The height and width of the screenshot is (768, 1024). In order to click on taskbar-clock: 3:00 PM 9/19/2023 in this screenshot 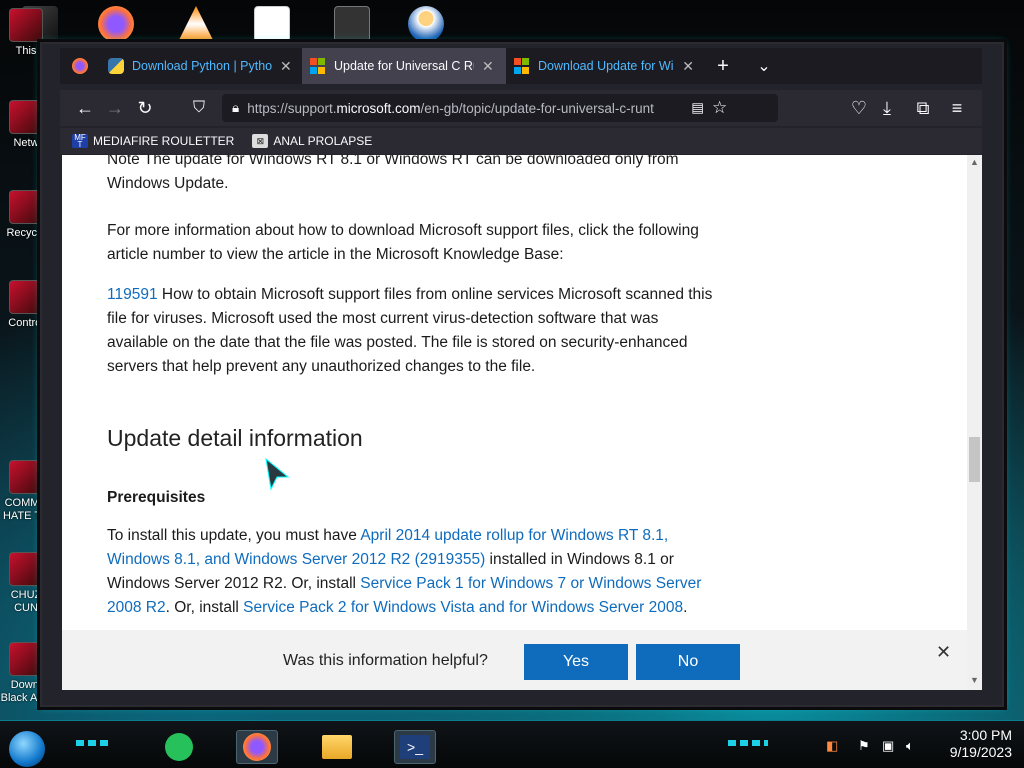, I will do `click(973, 744)`.